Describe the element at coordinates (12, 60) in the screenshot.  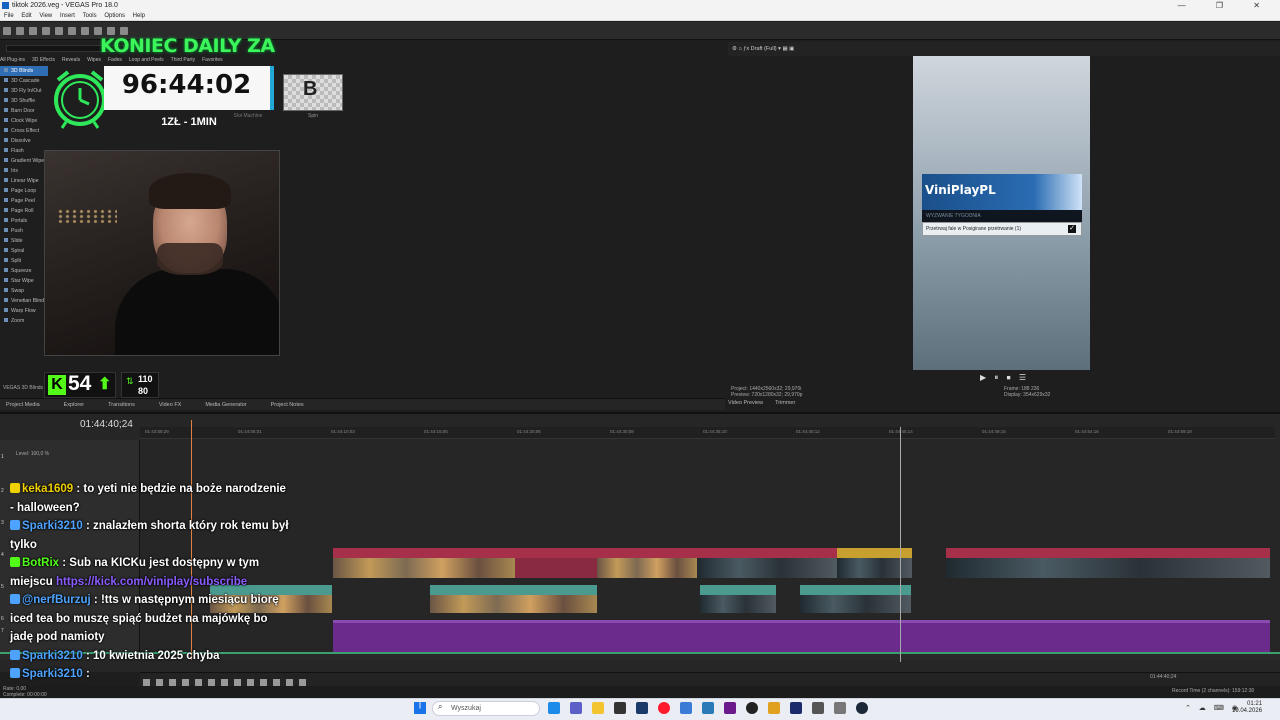
I see `tab-all-plugins: All Plug-ins` at that location.